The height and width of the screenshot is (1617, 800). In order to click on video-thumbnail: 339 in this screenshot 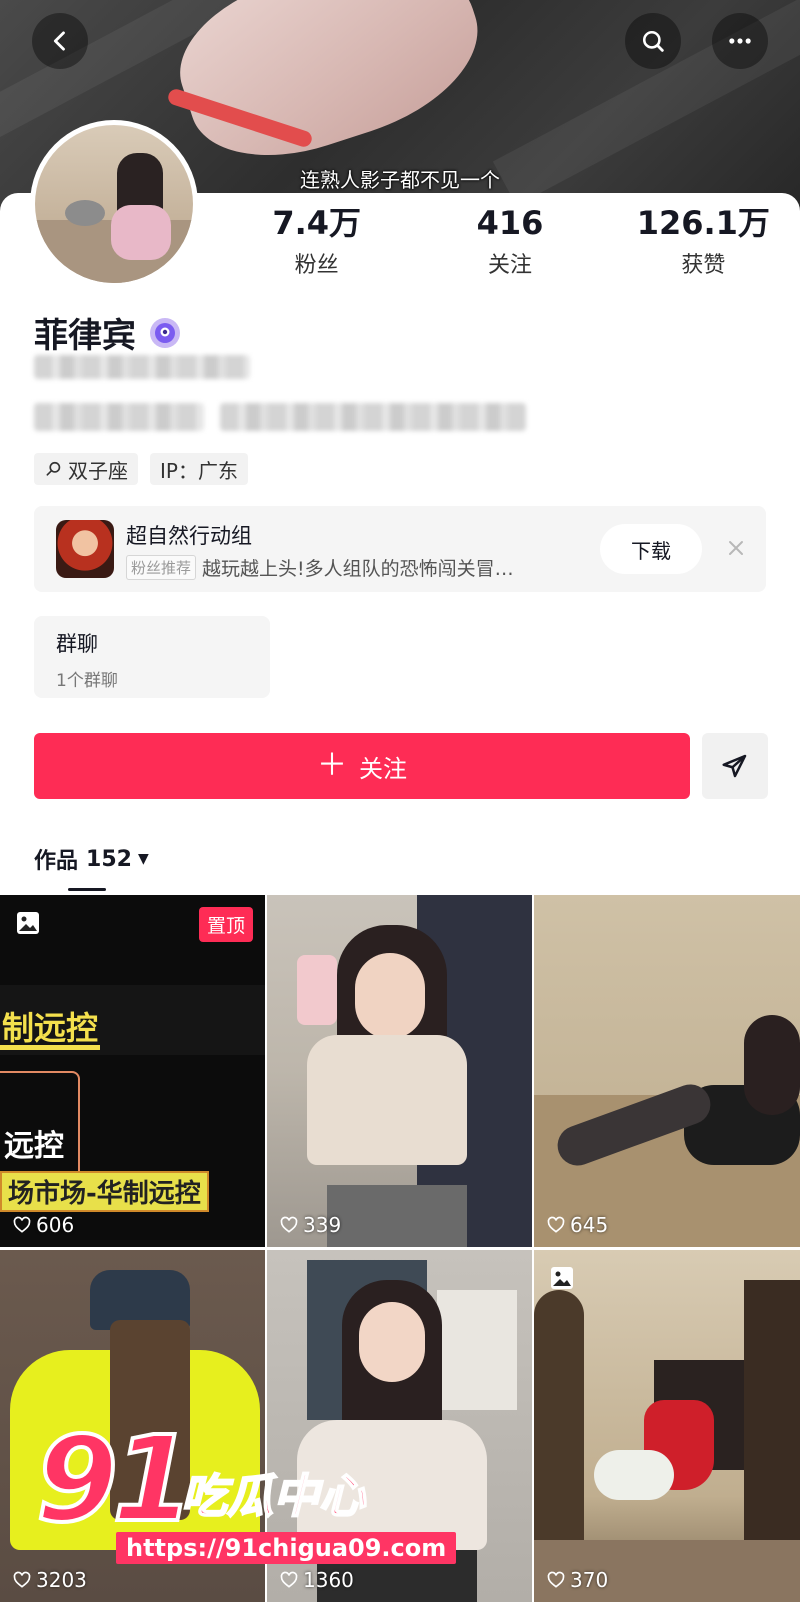, I will do `click(399, 1071)`.